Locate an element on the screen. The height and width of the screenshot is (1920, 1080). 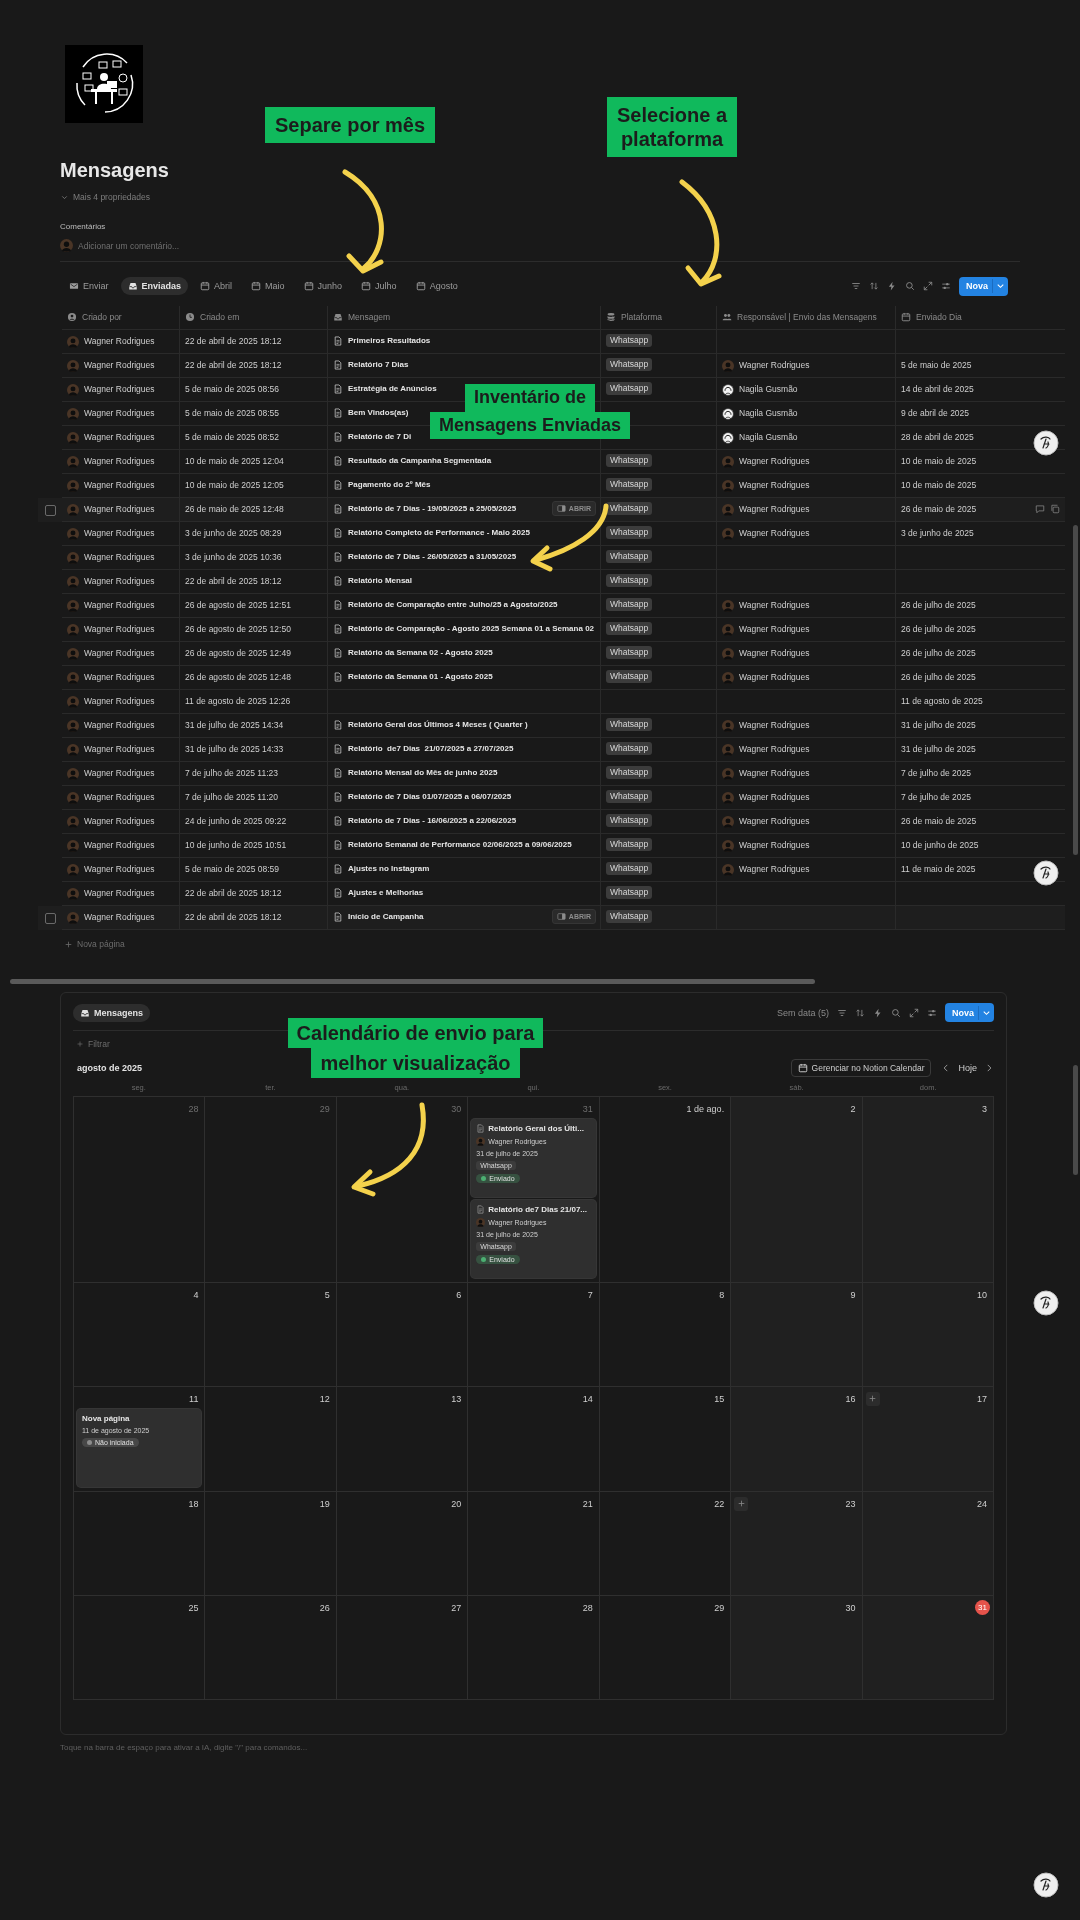
chevron-right-icon is located at coordinates (989, 1068).